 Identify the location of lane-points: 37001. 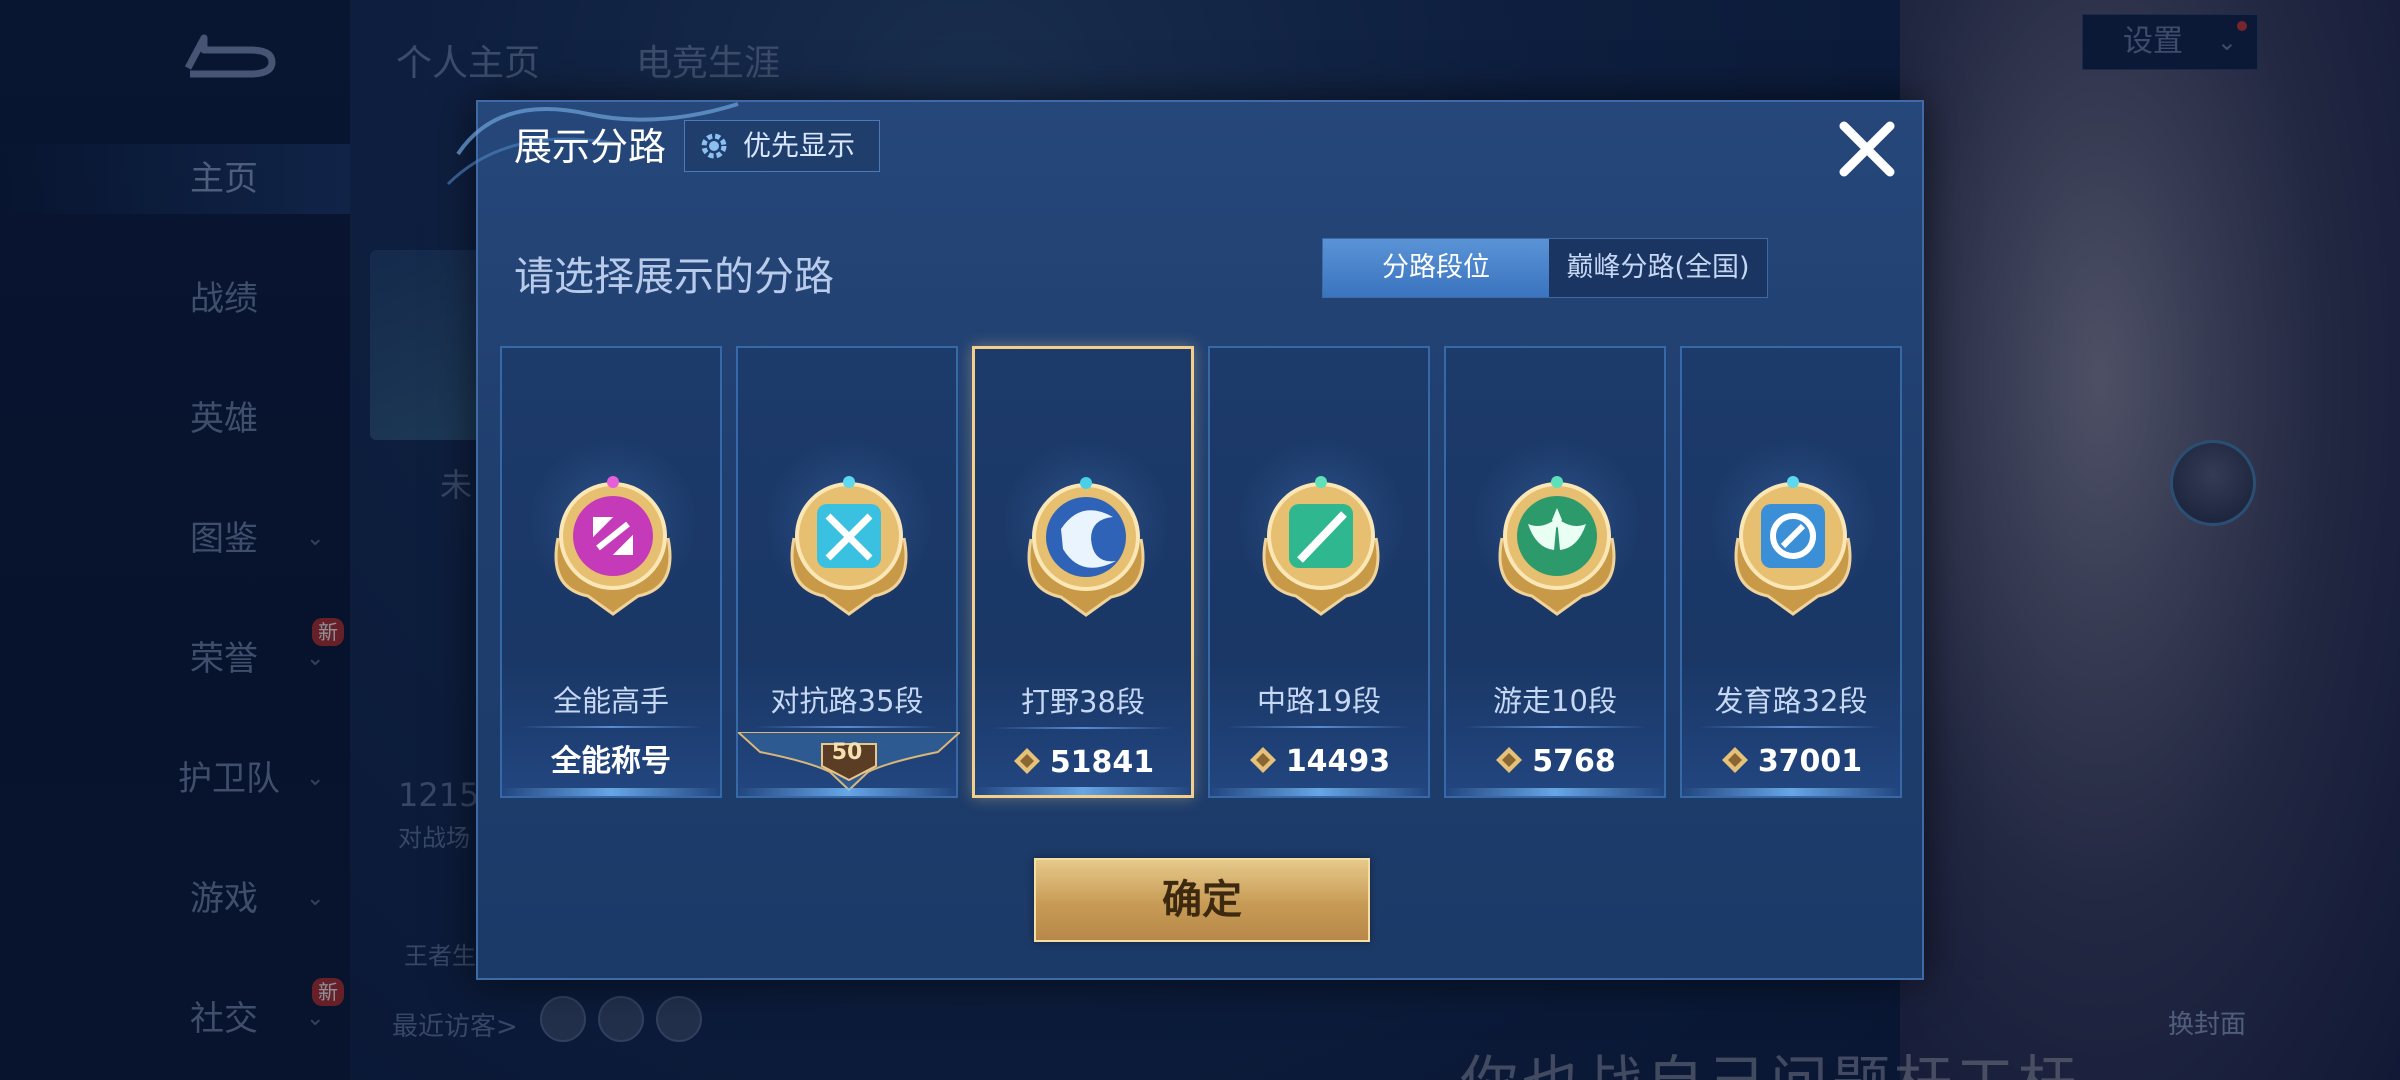
(1791, 762).